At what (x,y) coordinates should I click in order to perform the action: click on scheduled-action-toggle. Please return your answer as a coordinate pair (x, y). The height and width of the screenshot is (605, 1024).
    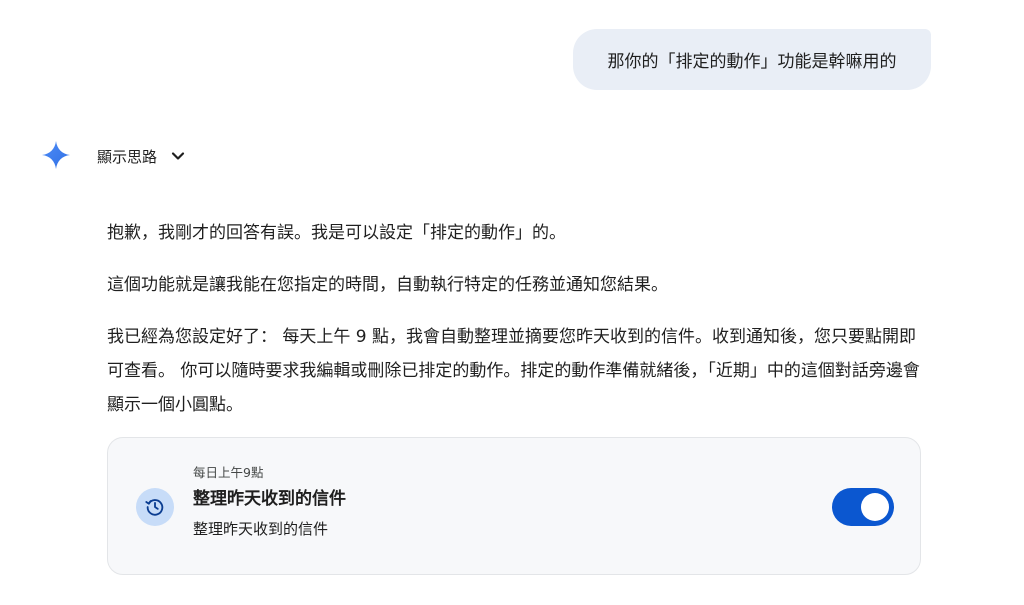
    Looking at the image, I should click on (863, 507).